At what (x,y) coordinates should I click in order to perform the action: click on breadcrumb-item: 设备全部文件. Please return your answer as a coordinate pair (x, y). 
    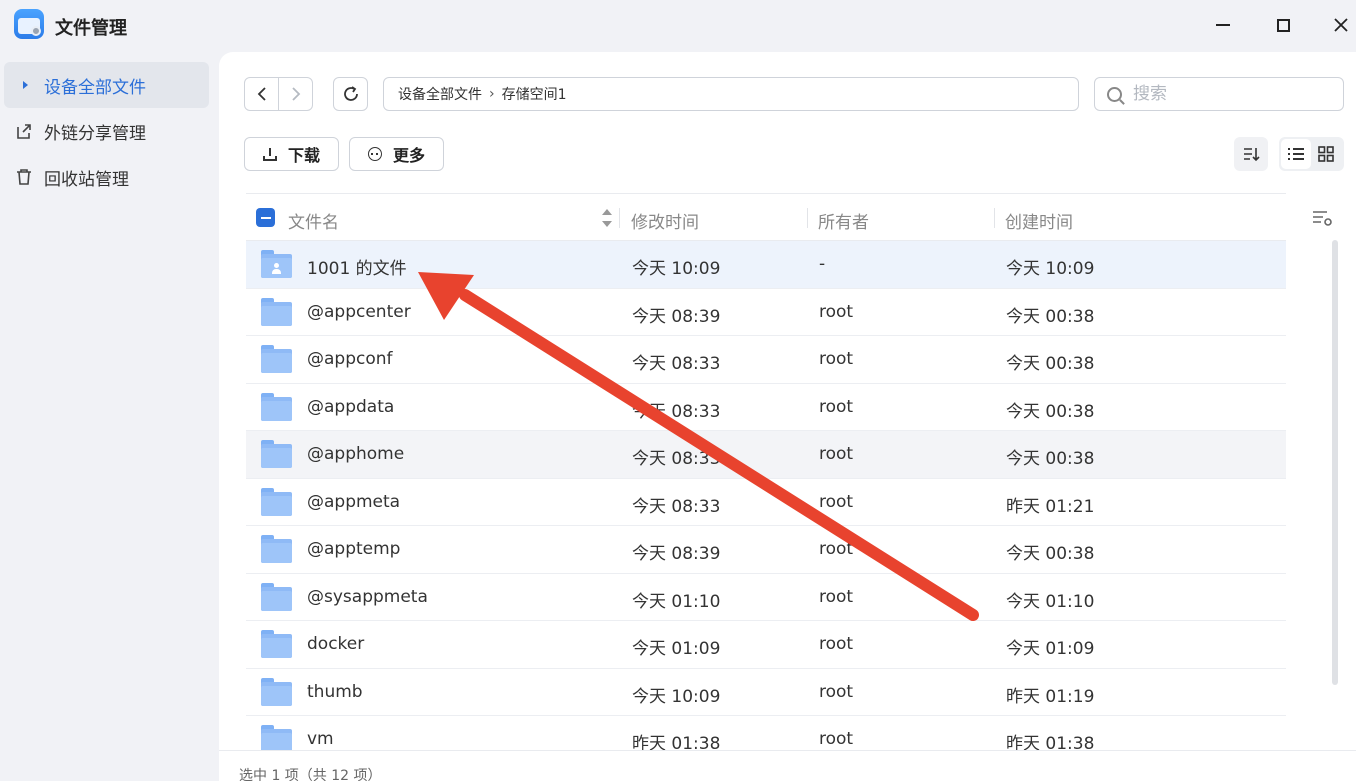
    Looking at the image, I should click on (440, 94).